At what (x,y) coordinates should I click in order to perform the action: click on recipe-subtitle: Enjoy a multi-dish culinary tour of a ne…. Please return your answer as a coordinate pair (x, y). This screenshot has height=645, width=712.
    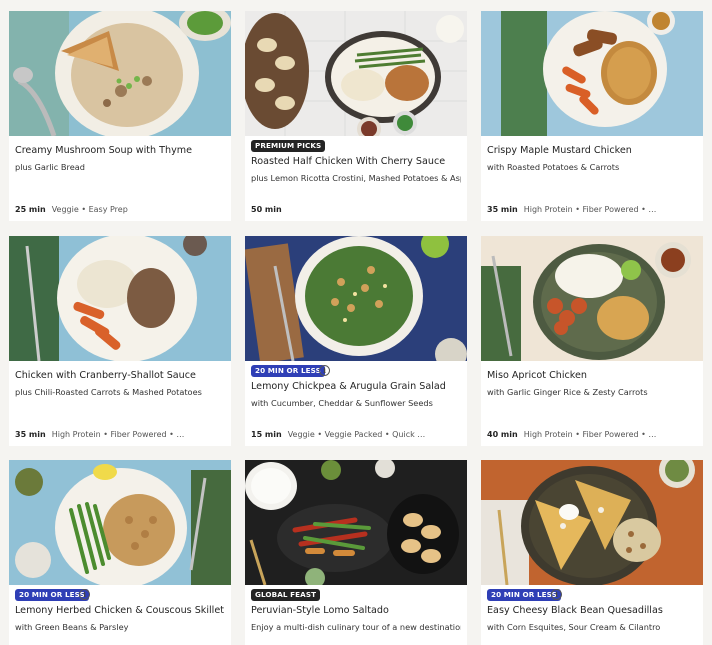
    Looking at the image, I should click on (356, 627).